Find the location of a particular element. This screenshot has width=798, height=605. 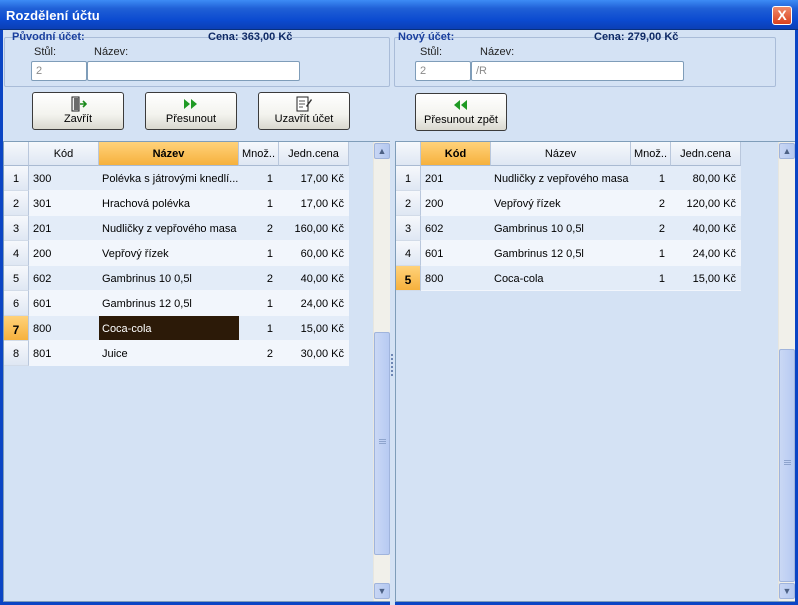

row-number: 4 is located at coordinates (408, 253).